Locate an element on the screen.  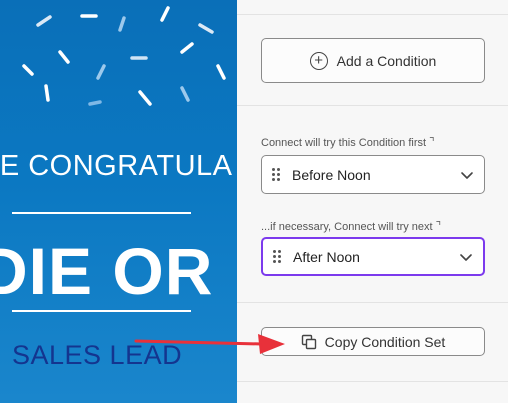
first-condition-value: Before Noon is located at coordinates (331, 174).